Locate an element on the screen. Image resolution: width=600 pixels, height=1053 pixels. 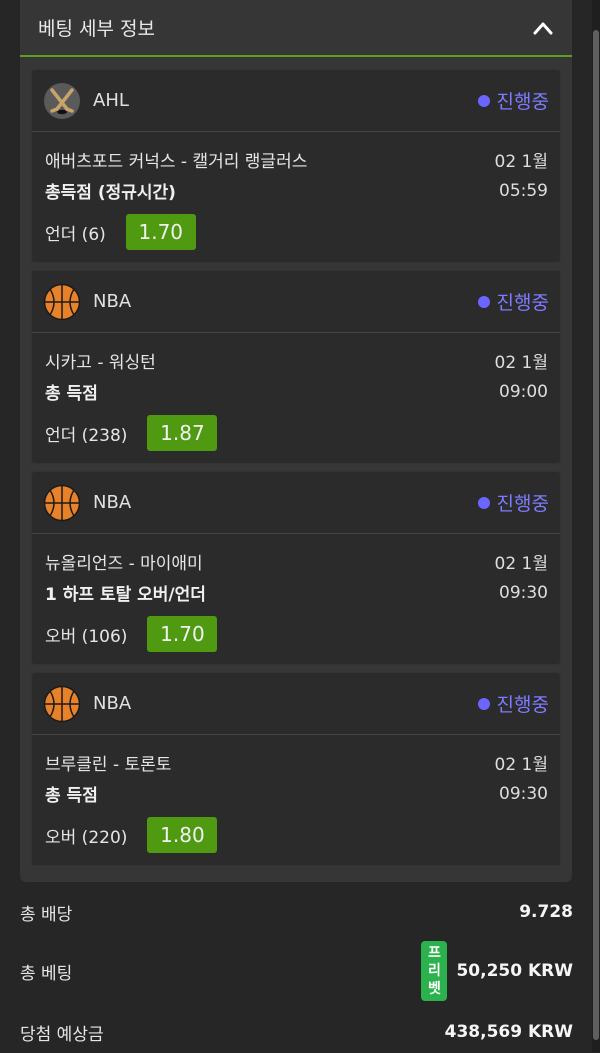
total-stake-value: 50,250 KRW is located at coordinates (514, 971).